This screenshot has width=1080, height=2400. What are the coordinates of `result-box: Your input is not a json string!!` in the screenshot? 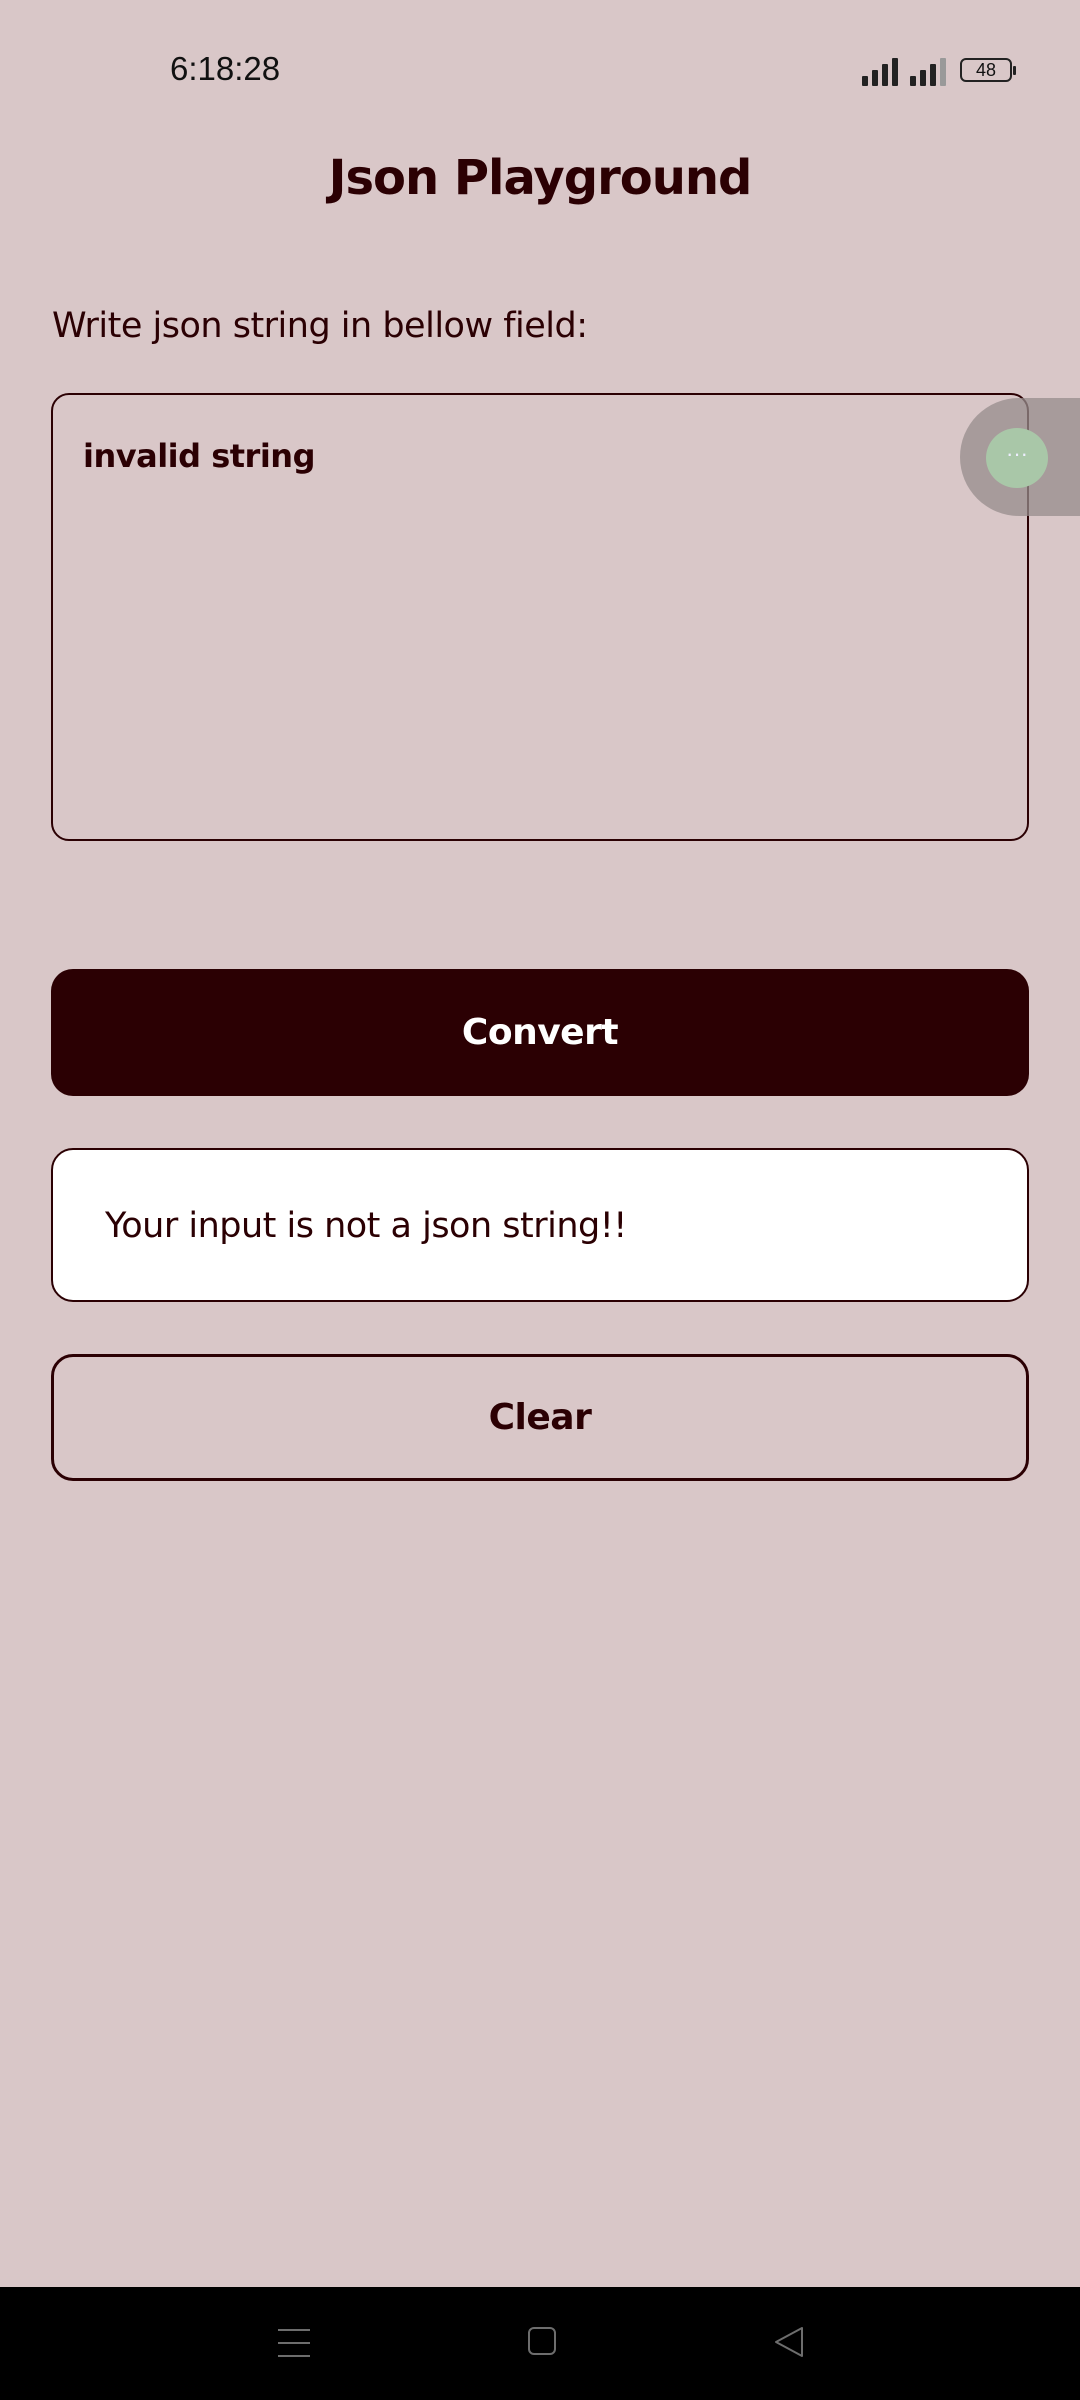 It's located at (540, 1225).